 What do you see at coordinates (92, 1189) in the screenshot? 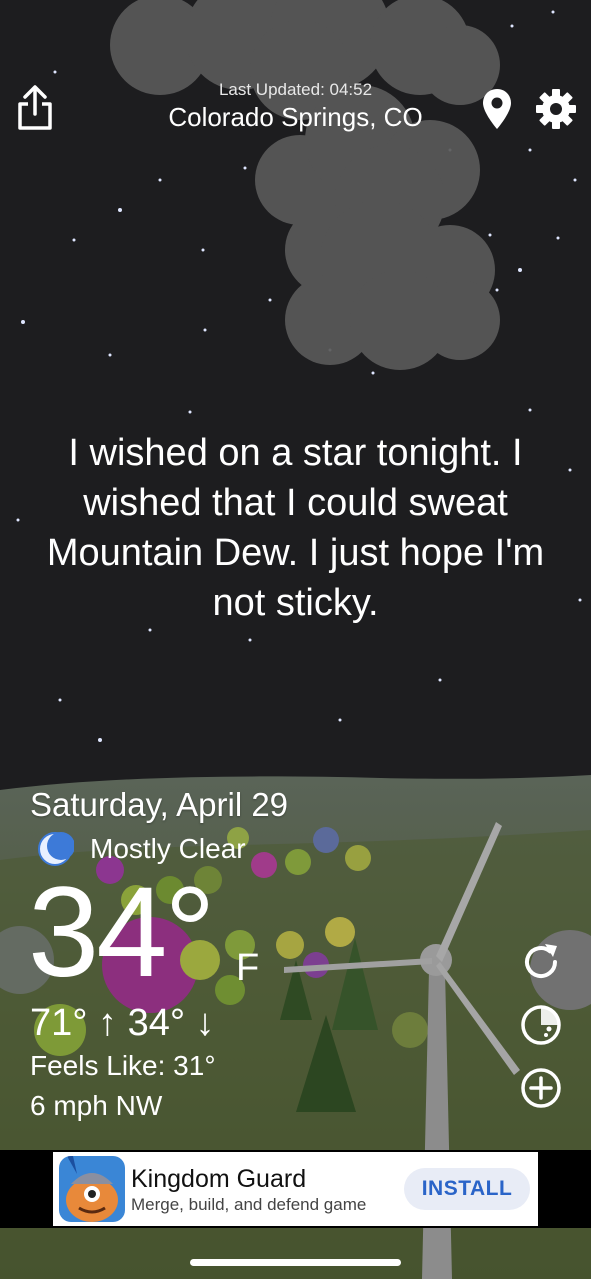
I see `game-app-icon` at bounding box center [92, 1189].